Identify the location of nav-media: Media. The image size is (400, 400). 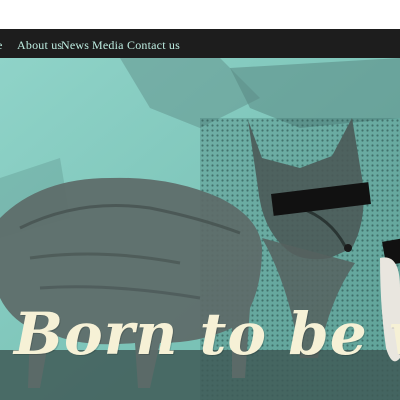
(108, 45).